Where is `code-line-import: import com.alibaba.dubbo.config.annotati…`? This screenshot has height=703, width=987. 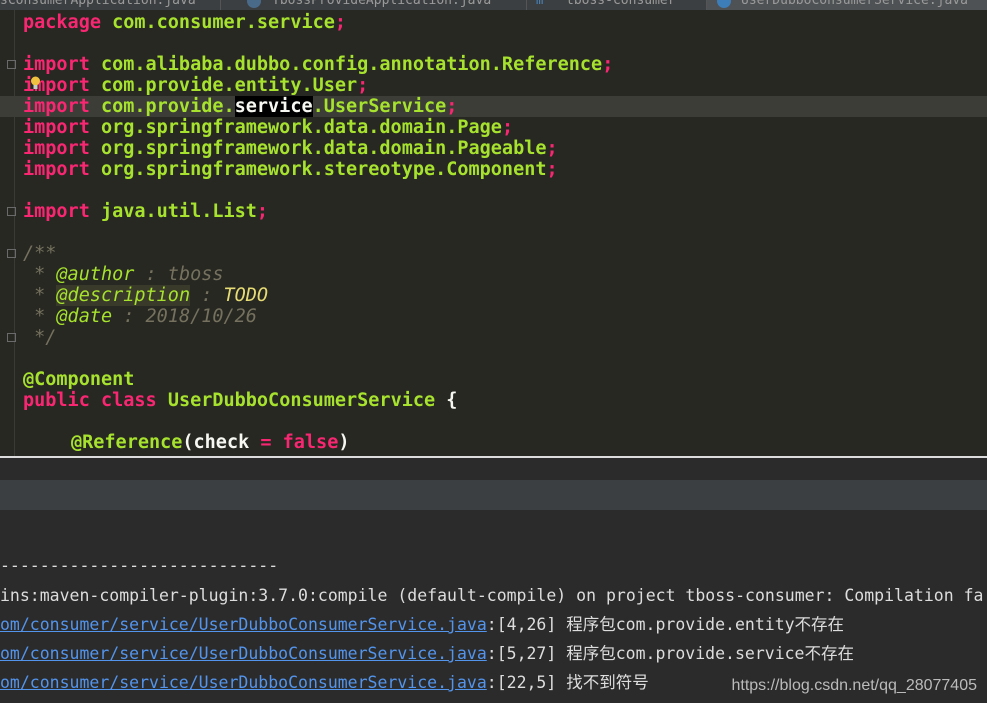 code-line-import: import com.alibaba.dubbo.config.annotati… is located at coordinates (318, 64).